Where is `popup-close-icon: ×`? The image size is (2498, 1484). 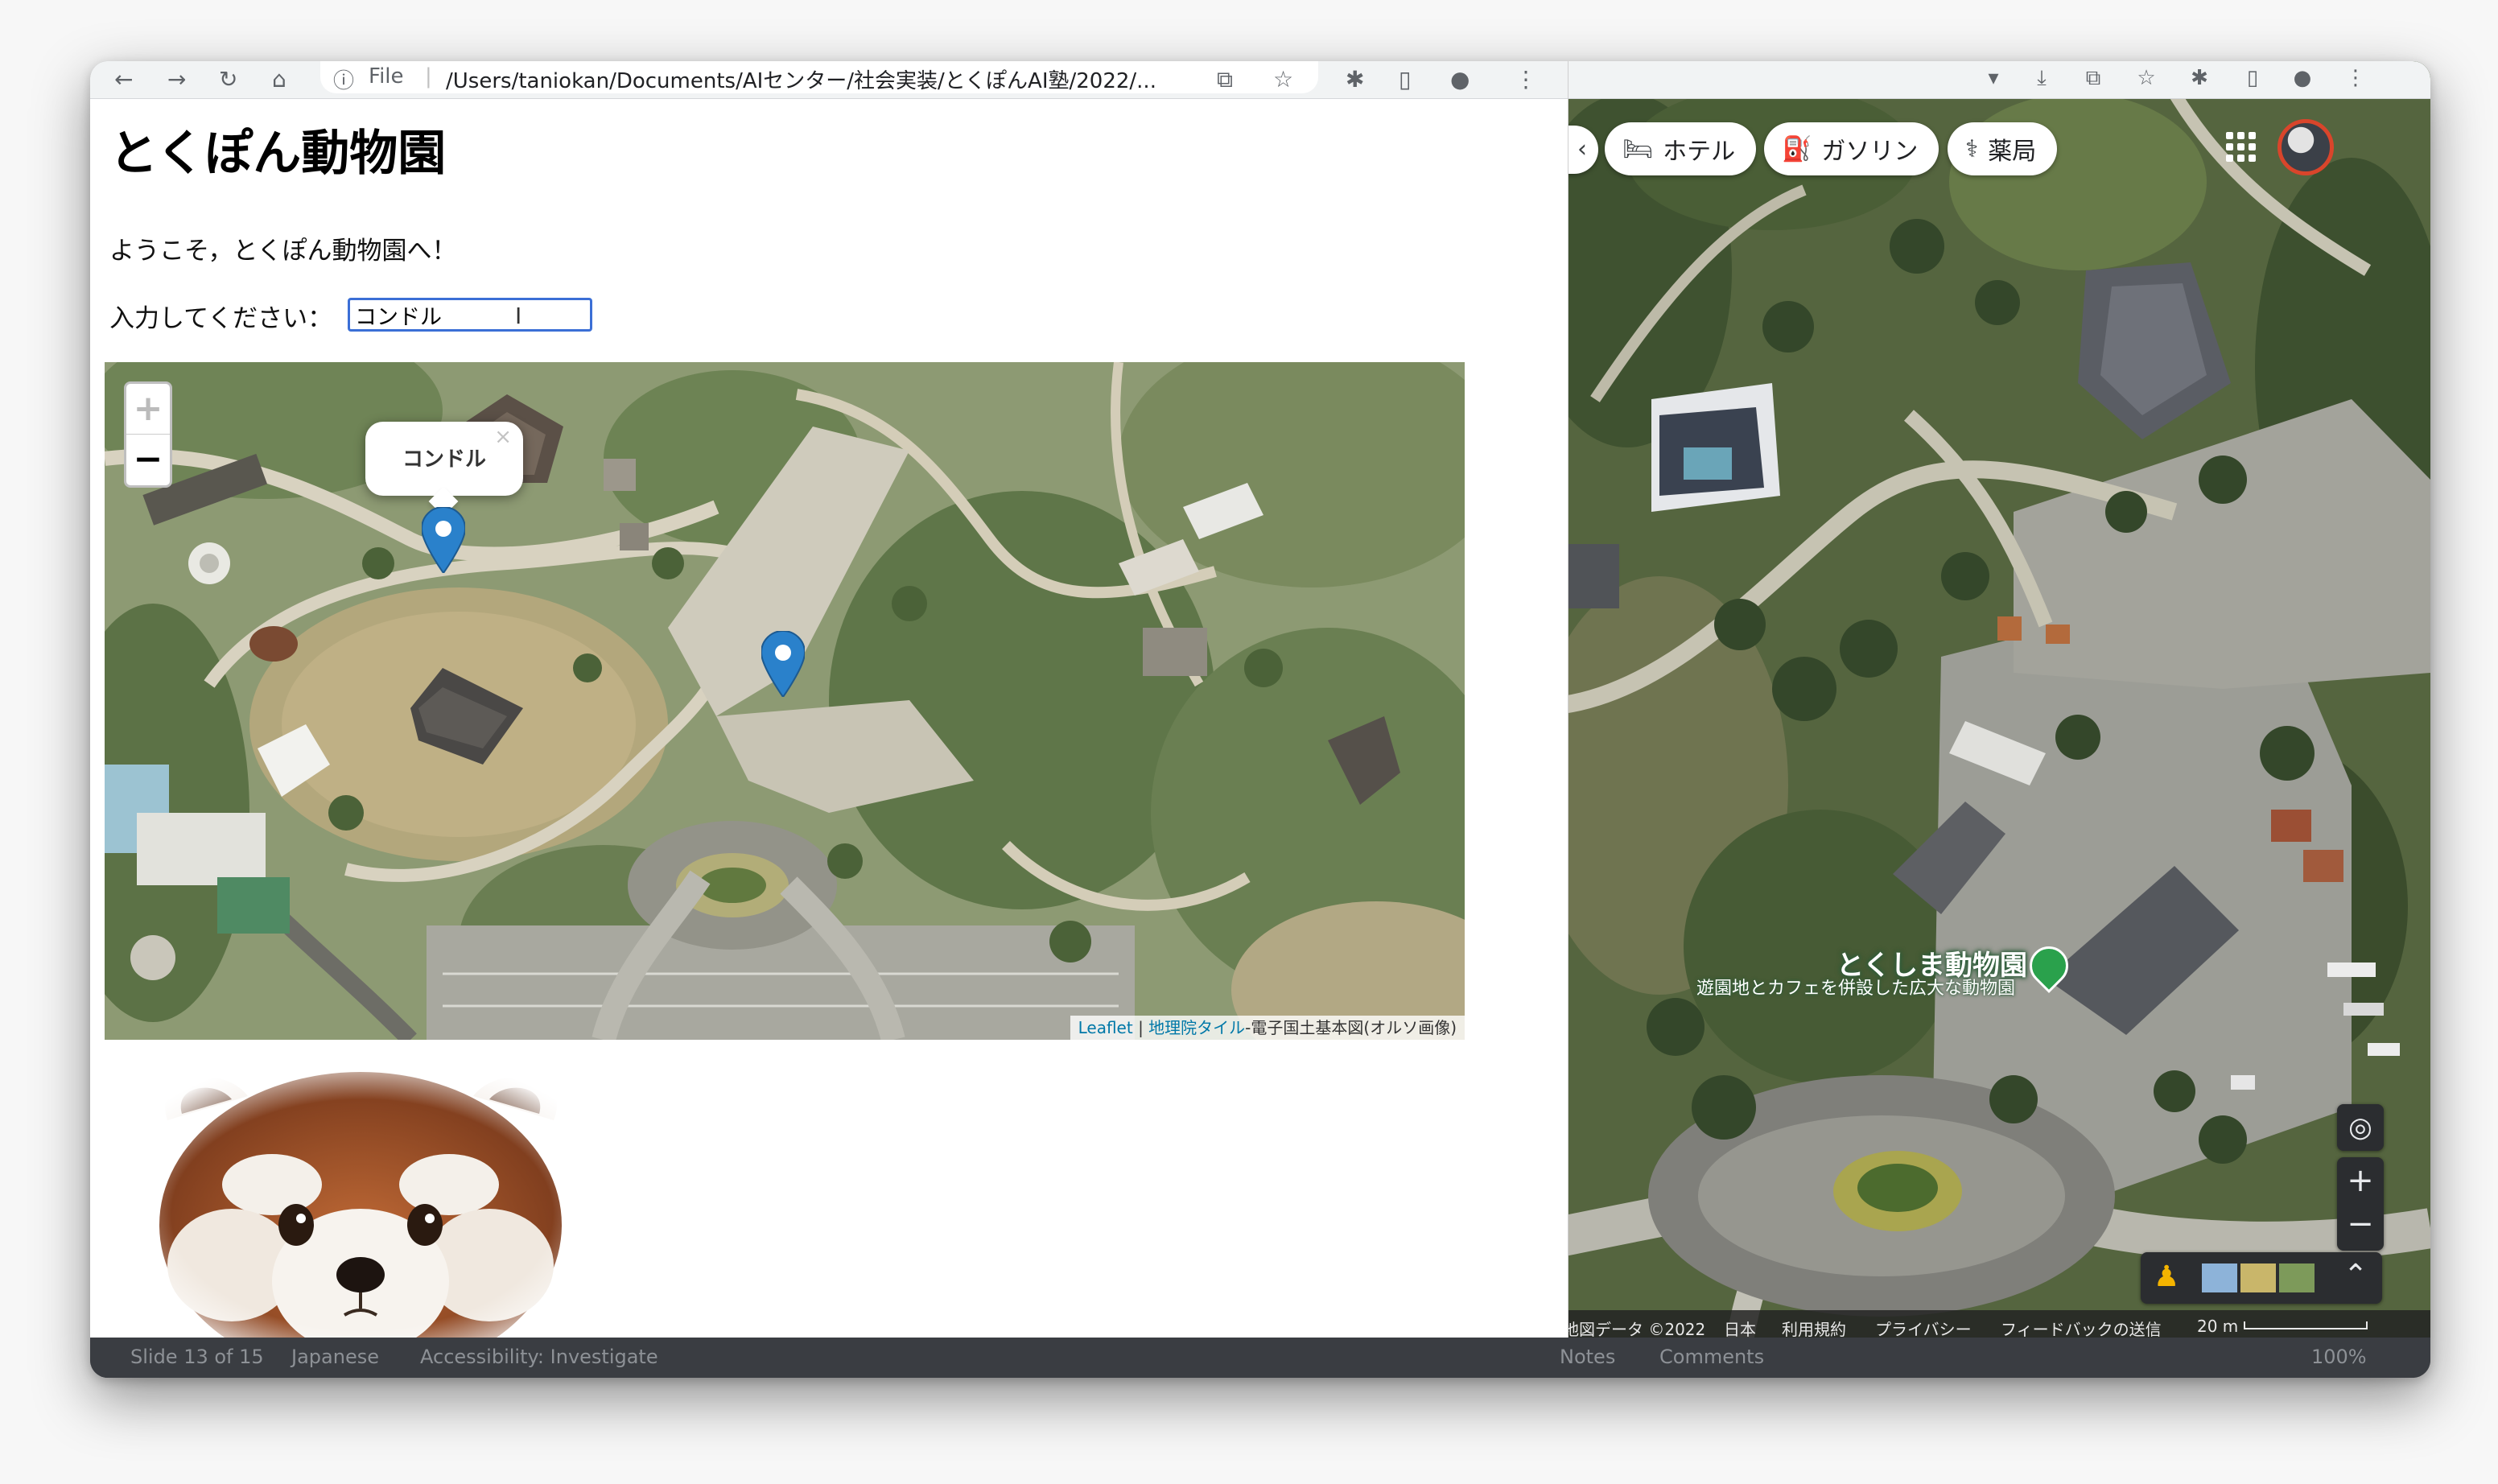 popup-close-icon: × is located at coordinates (503, 437).